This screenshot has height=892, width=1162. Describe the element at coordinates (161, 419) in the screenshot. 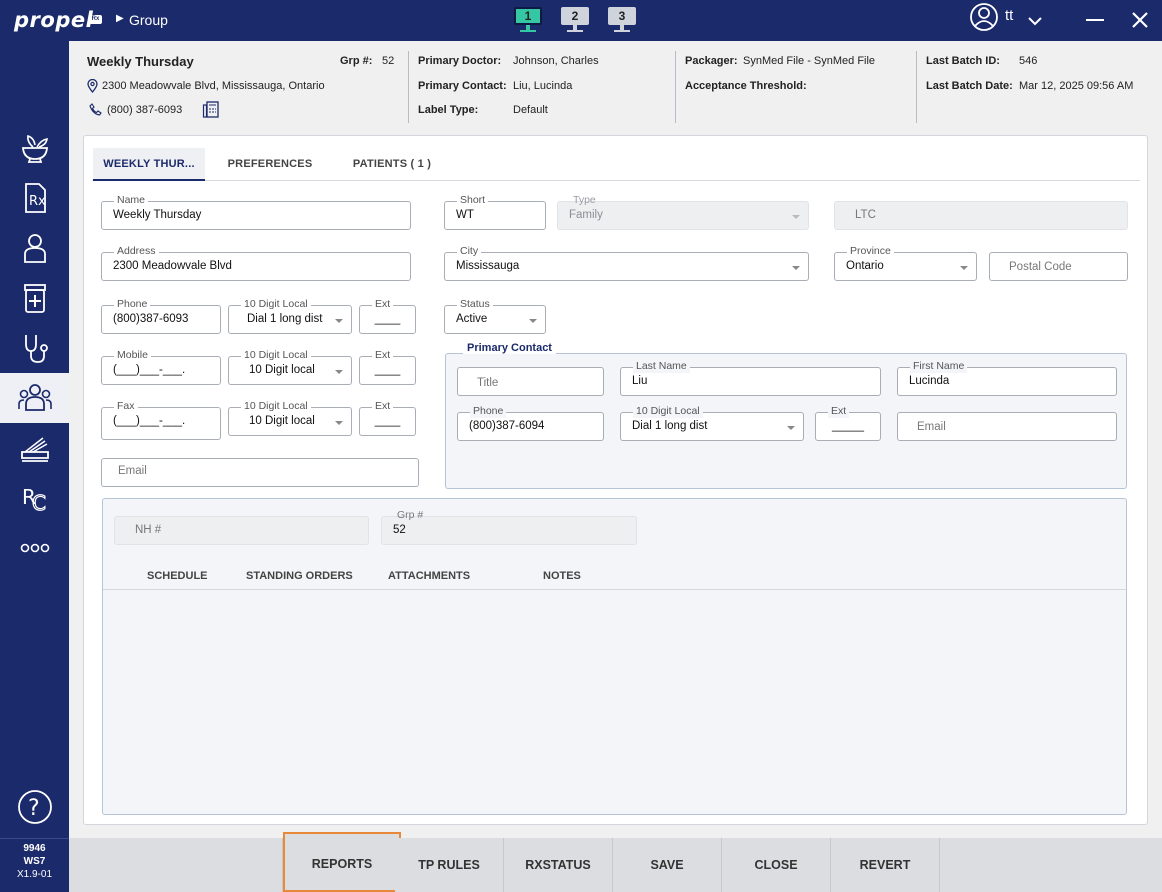

I see `fax-field: Fax (___)___-___.` at that location.